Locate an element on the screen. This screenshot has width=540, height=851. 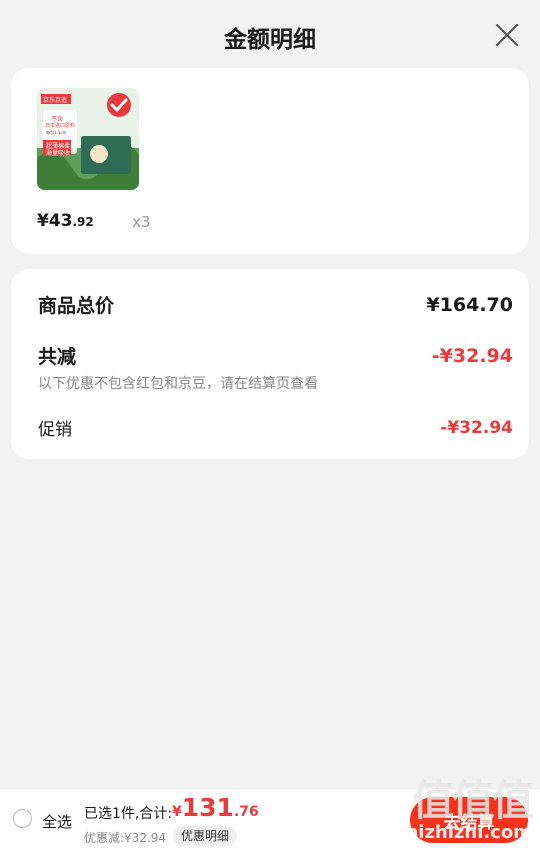
image-text-5: 海量吸收 is located at coordinates (58, 153).